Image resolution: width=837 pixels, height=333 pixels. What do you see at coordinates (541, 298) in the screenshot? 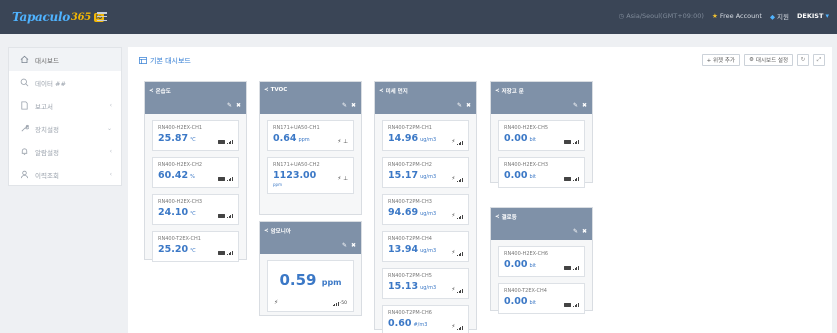
I see `sensor-card: RN400-T2EX-CH4 0.00 bit` at bounding box center [541, 298].